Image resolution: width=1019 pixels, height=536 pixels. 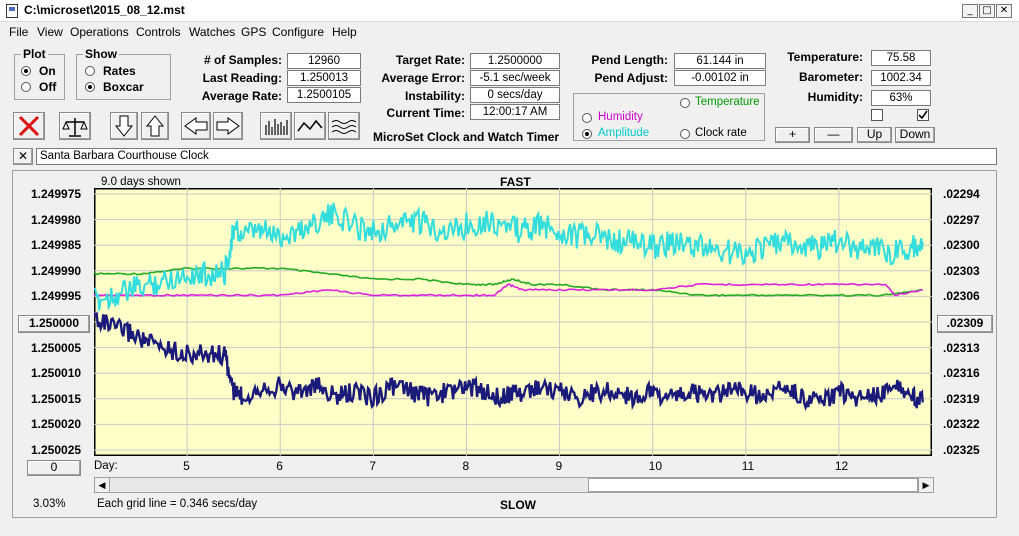 What do you see at coordinates (620, 117) in the screenshot?
I see `humidity-option-label: Humidity` at bounding box center [620, 117].